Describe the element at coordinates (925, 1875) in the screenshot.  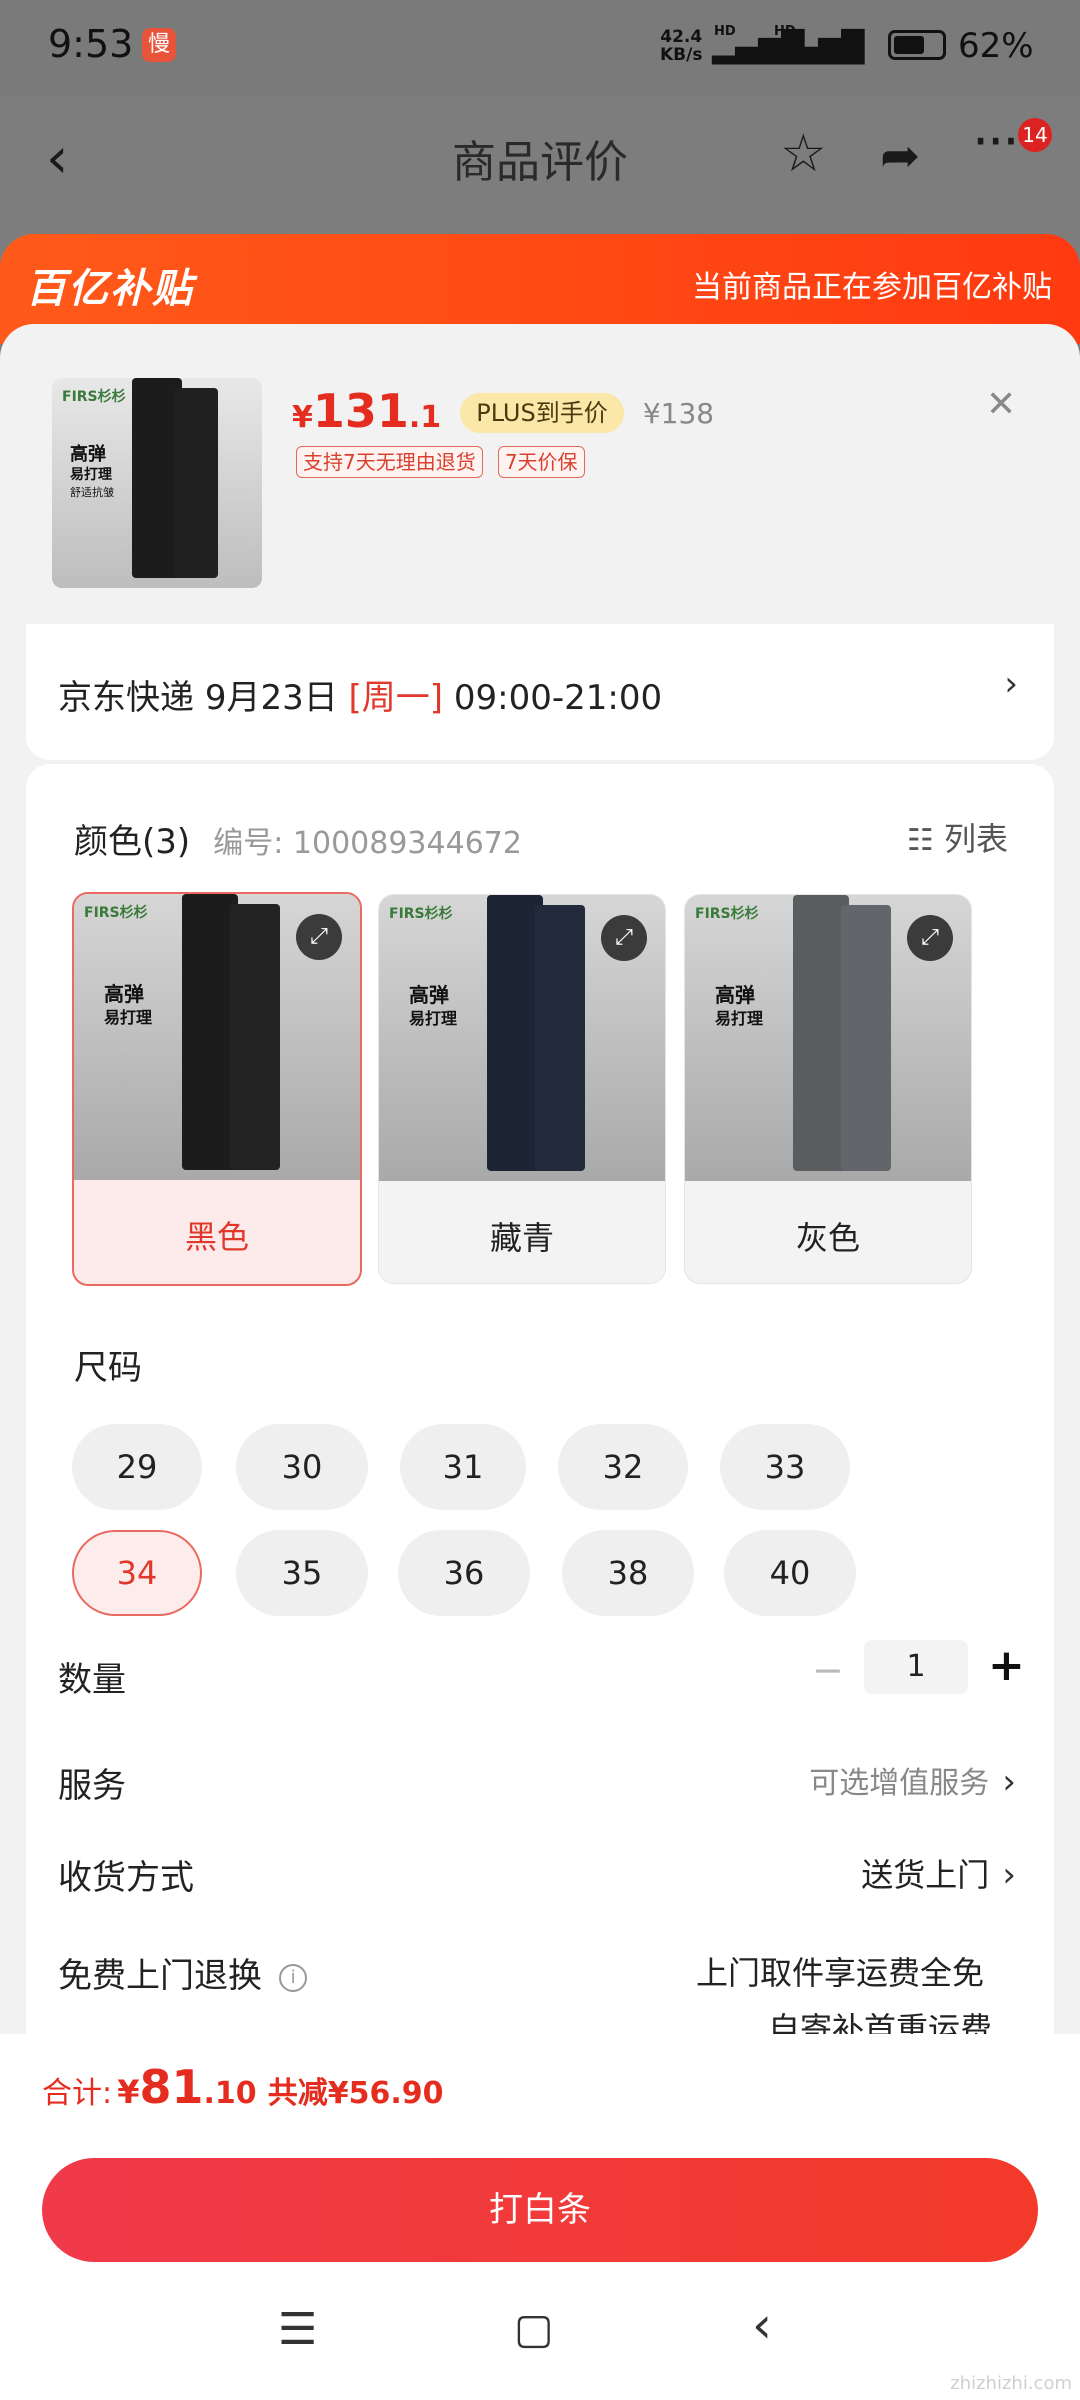
I see `receive-value: 送货上门` at that location.